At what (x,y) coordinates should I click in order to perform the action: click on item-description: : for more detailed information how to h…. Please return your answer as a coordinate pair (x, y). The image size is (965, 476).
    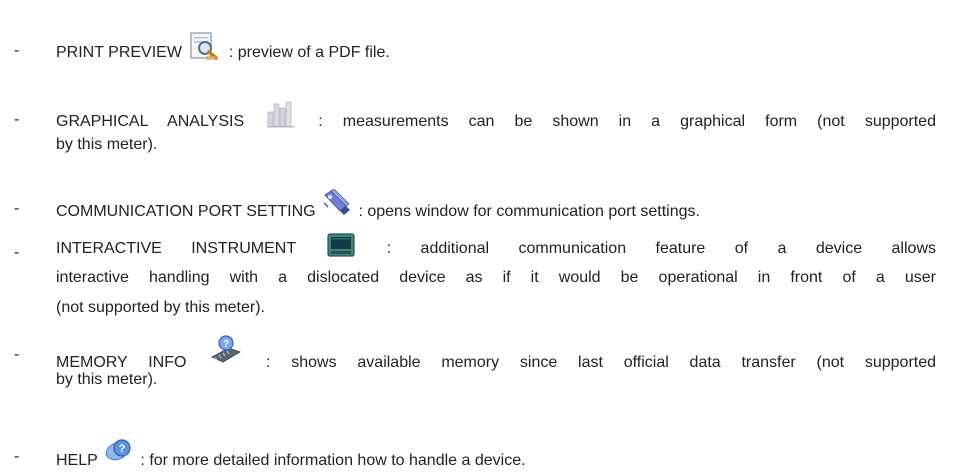
    Looking at the image, I should click on (333, 460).